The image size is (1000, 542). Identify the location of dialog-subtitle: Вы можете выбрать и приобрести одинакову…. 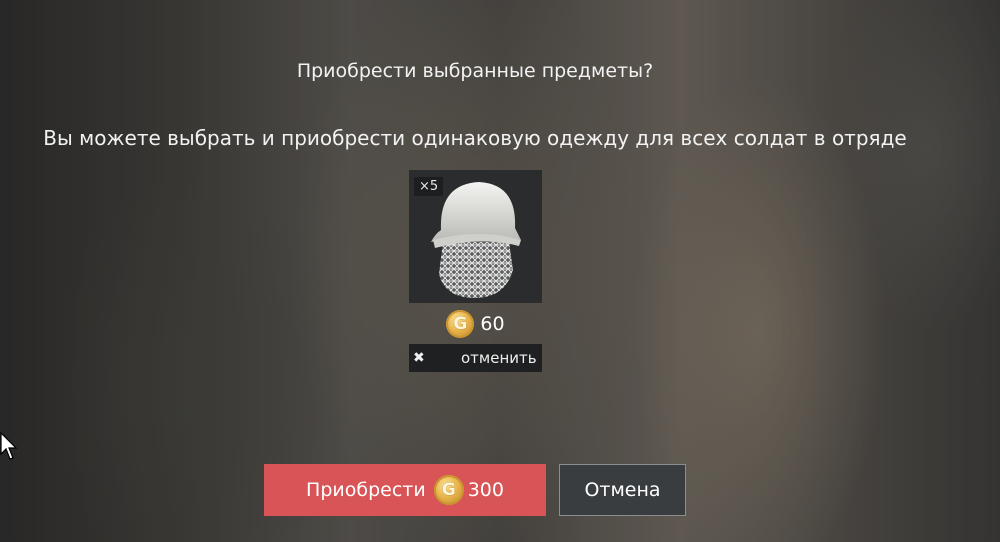
(475, 138).